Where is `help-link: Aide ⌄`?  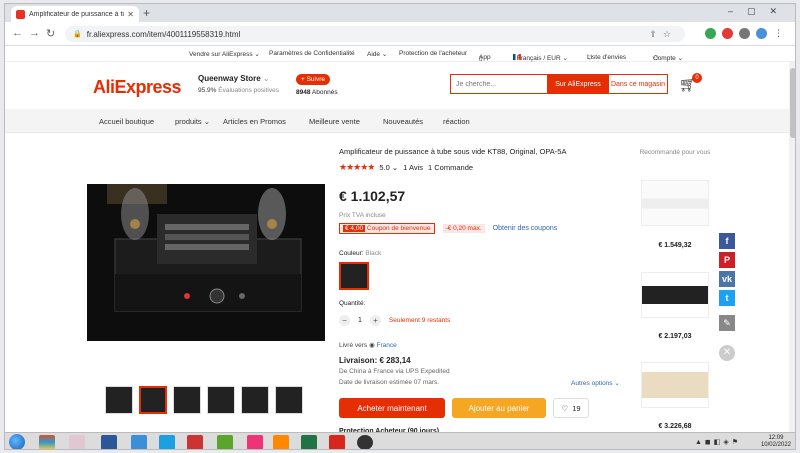 help-link: Aide ⌄ is located at coordinates (377, 54).